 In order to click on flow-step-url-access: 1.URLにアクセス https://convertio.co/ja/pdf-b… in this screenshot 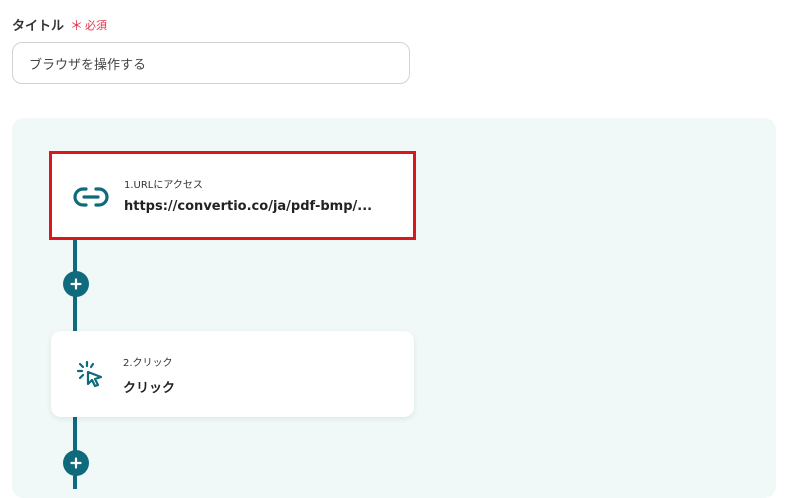, I will do `click(232, 195)`.